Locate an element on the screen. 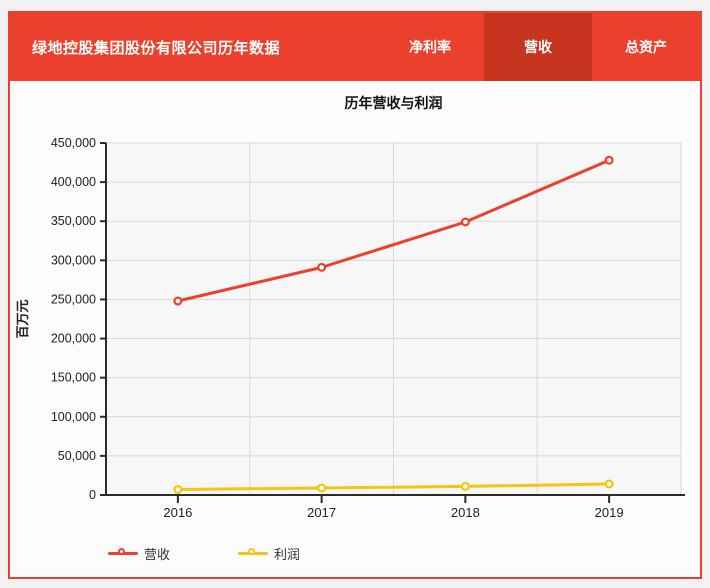 The width and height of the screenshot is (710, 588). legend-item-revenue: 营收 is located at coordinates (139, 553).